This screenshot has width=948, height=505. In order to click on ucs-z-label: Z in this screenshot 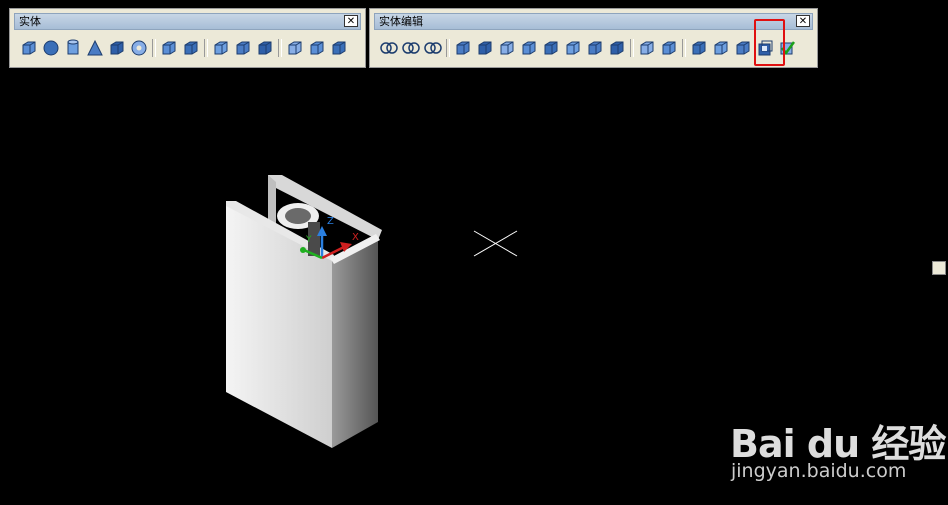, I will do `click(330, 221)`.